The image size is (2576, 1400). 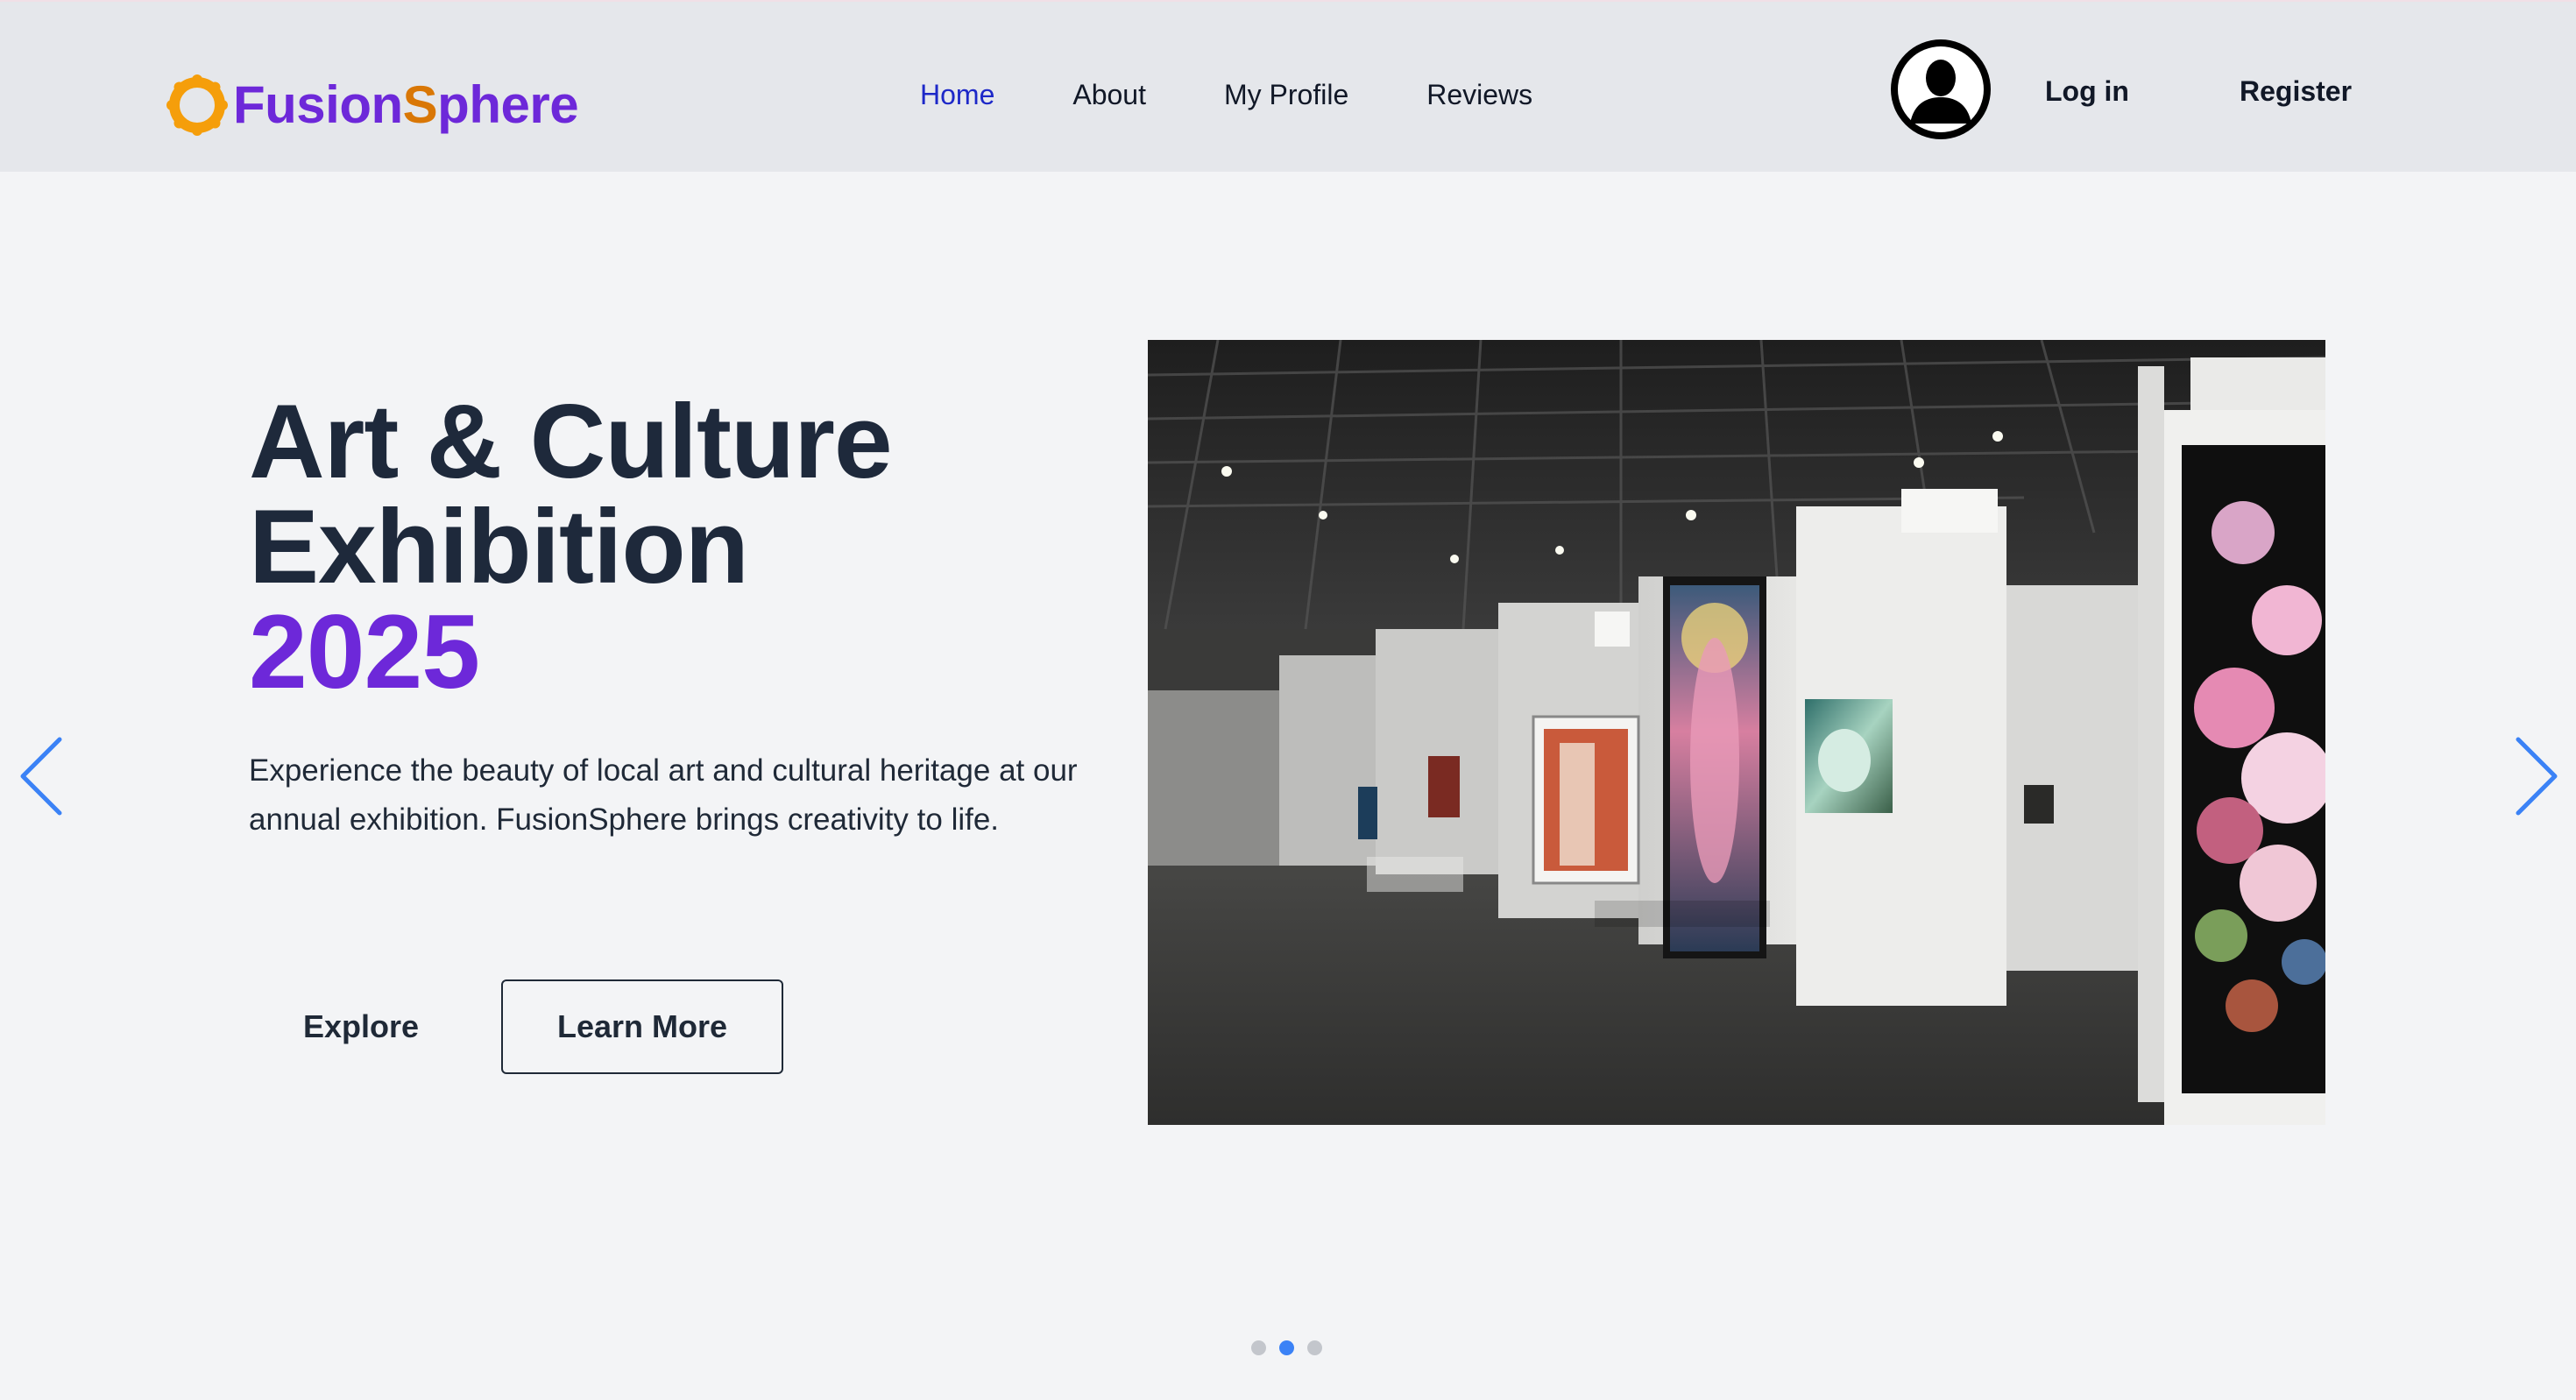 I want to click on hero-title-line: Exhibition, so click(x=499, y=546).